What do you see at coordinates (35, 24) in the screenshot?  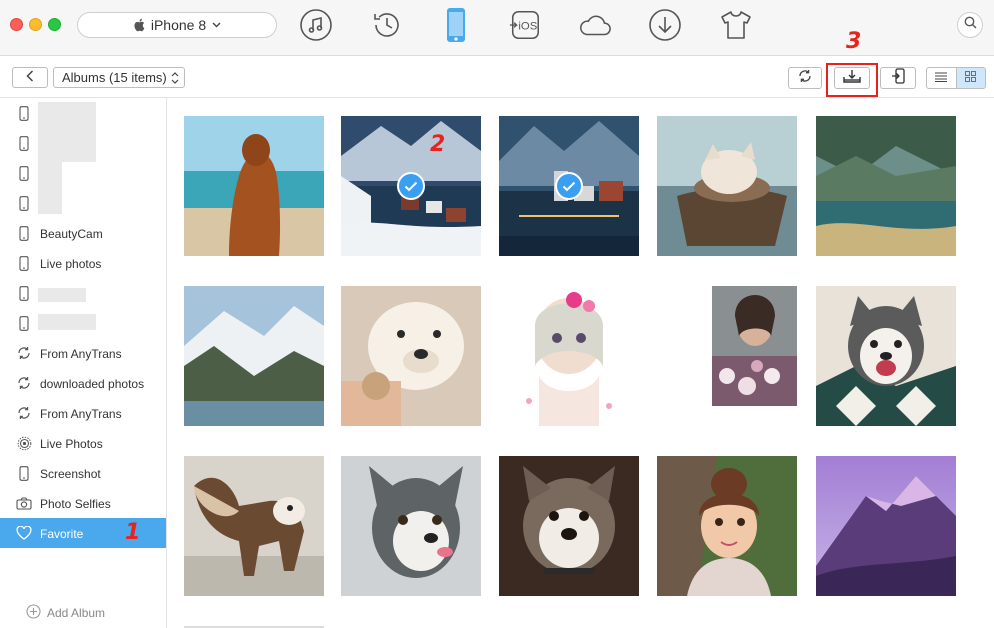 I see `minimize-window-button` at bounding box center [35, 24].